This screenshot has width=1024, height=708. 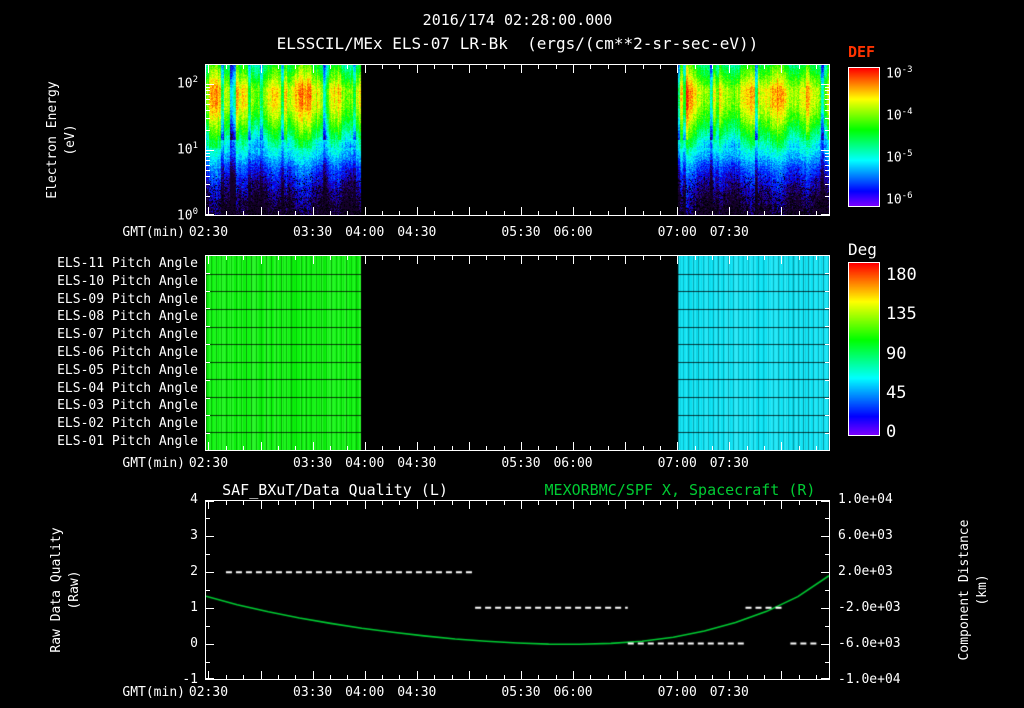 What do you see at coordinates (127, 263) in the screenshot?
I see `pitch-row-label: ELS-11 Pitch Angle` at bounding box center [127, 263].